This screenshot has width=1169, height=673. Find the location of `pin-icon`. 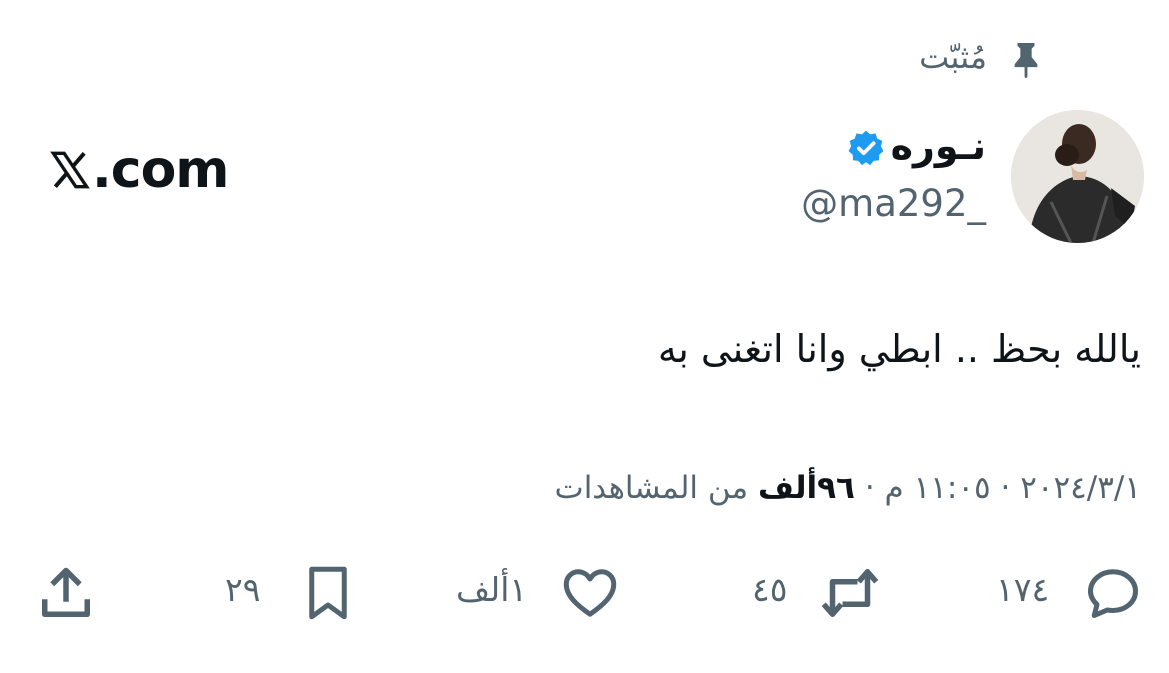

pin-icon is located at coordinates (1026, 61).